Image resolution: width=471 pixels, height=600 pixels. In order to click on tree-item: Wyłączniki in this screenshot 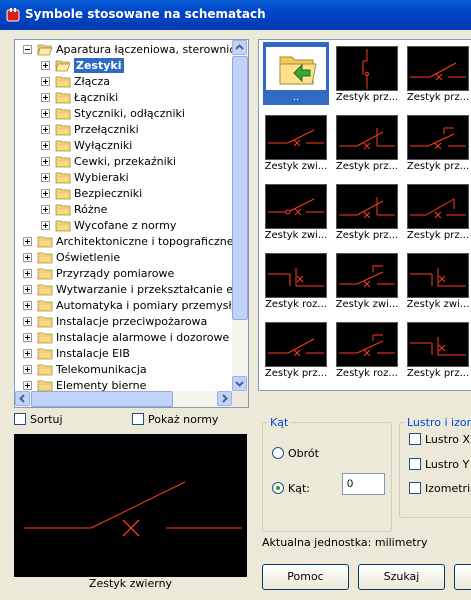, I will do `click(123, 146)`.